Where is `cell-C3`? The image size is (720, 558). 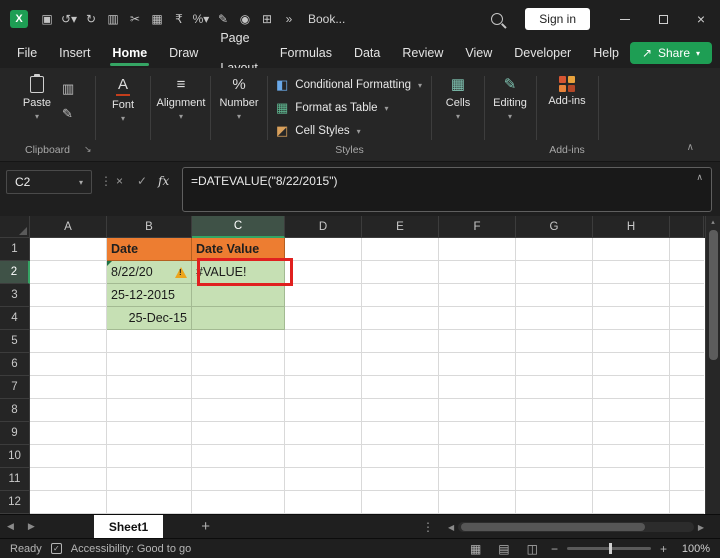 cell-C3 is located at coordinates (238, 295).